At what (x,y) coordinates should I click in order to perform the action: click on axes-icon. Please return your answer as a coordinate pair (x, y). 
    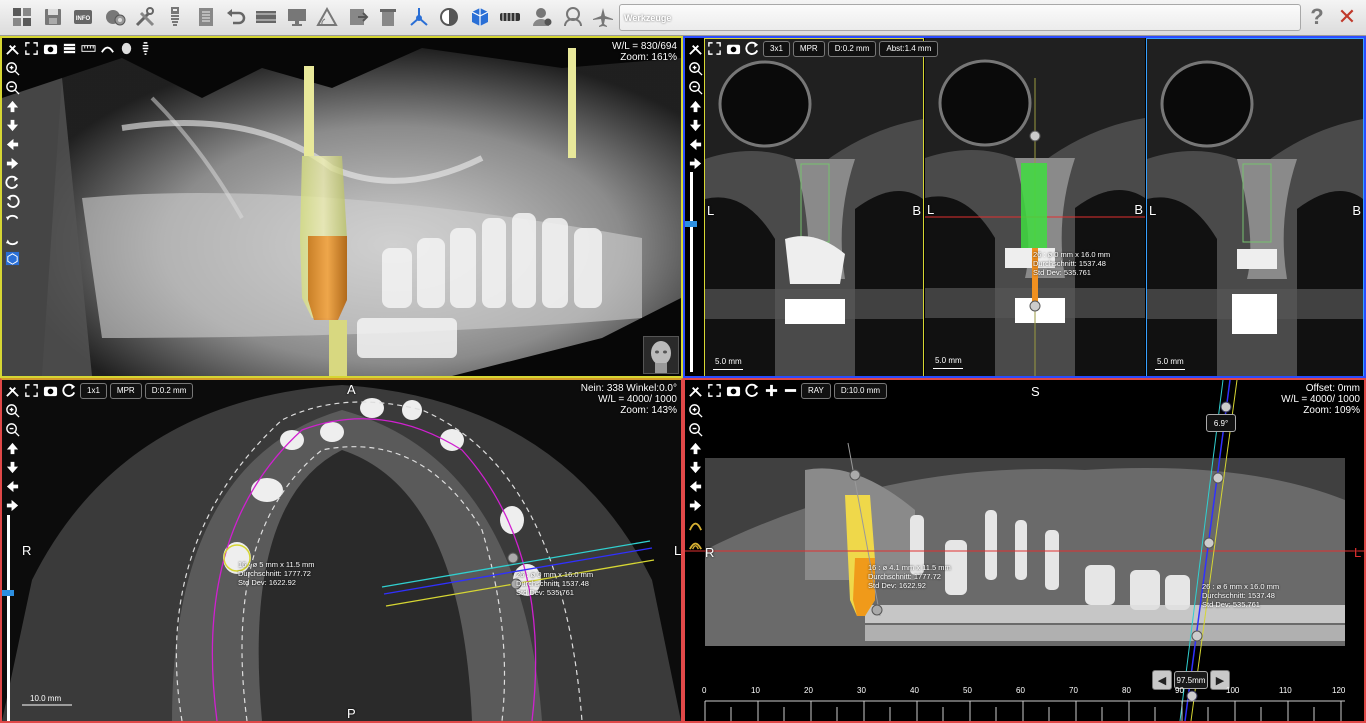
    Looking at the image, I should click on (419, 17).